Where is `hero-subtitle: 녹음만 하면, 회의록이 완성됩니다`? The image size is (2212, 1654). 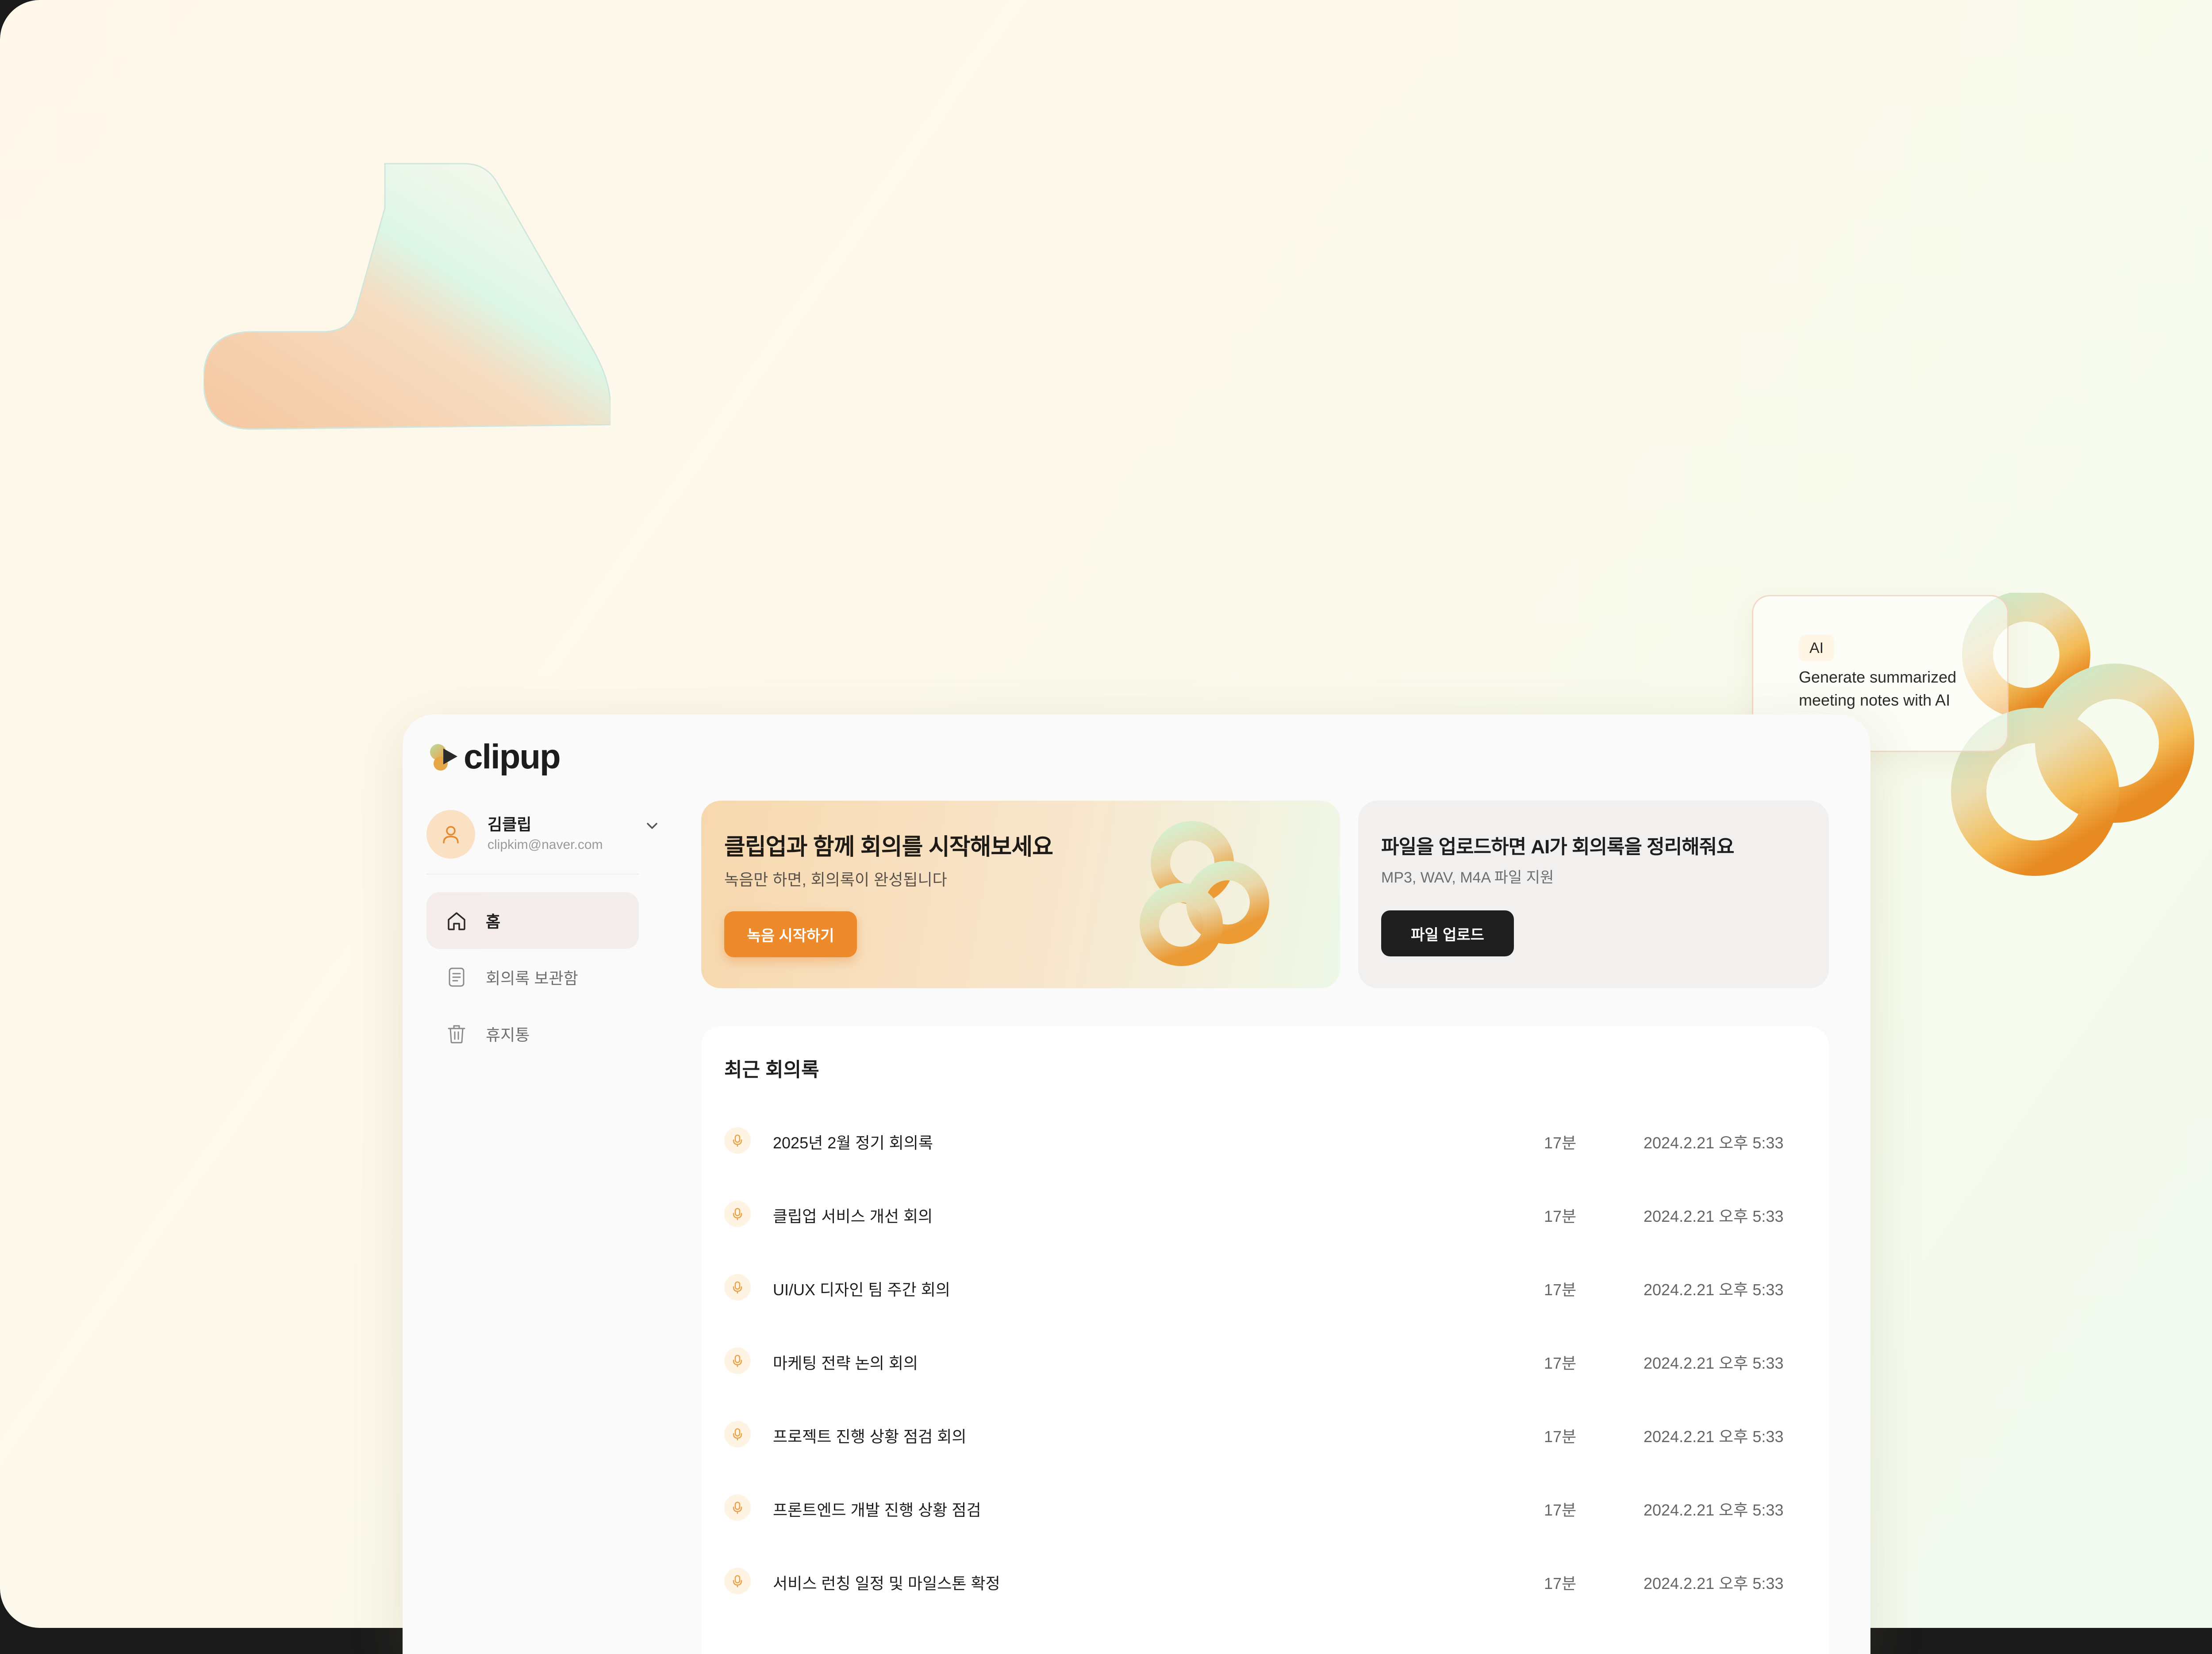 hero-subtitle: 녹음만 하면, 회의록이 완성됩니다 is located at coordinates (836, 880).